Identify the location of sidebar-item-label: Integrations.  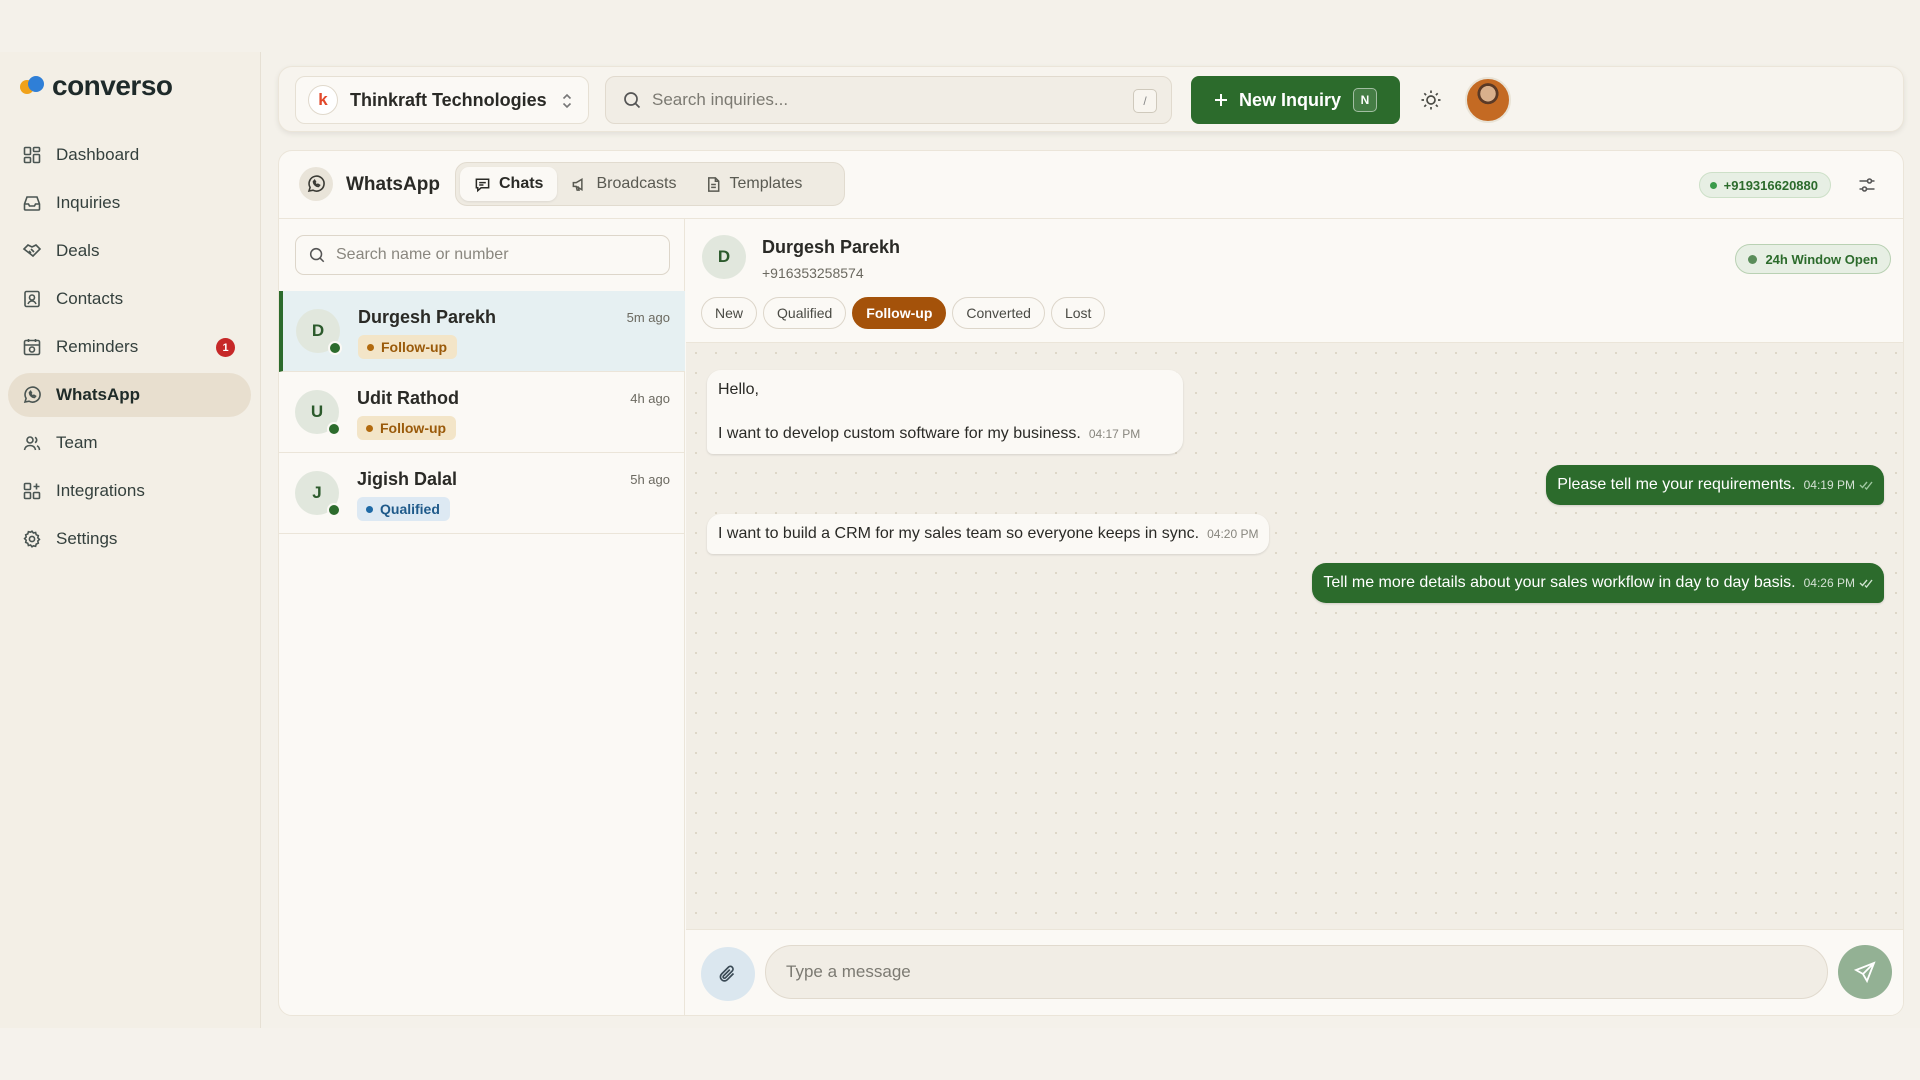
(100, 490).